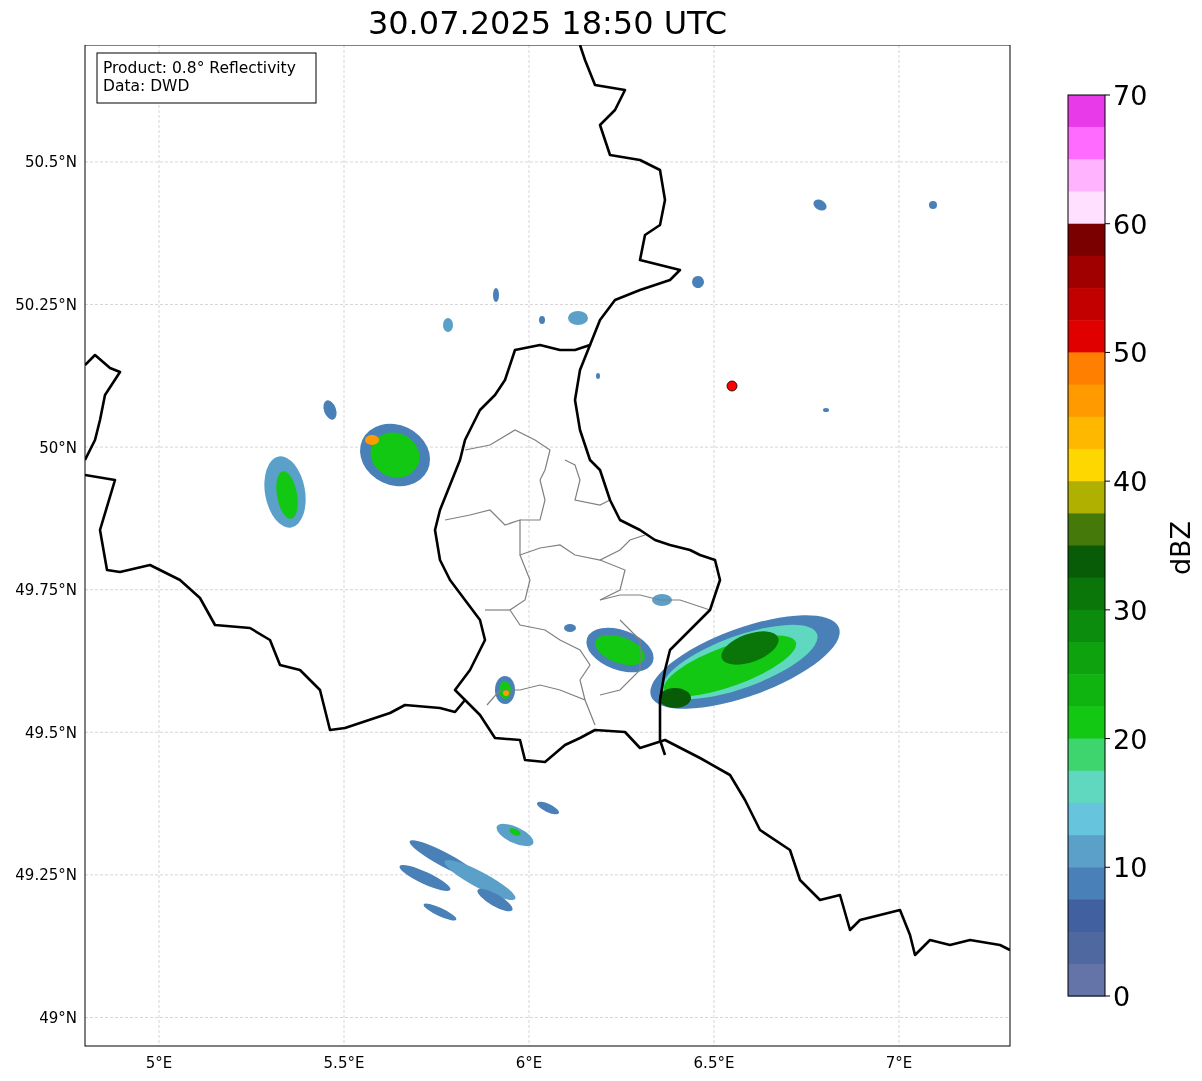  Describe the element at coordinates (1130, 224) in the screenshot. I see `colorbar-tick-label: 60` at that location.